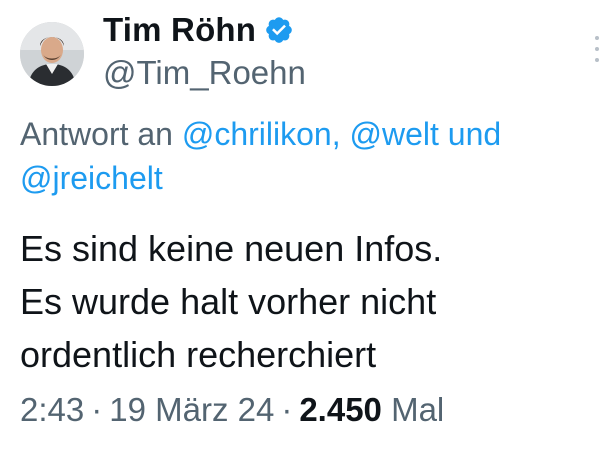 This screenshot has height=451, width=612. I want to click on tweet-meta: 2:43 · 19 März 24 · 2.450 Mal, so click(232, 410).